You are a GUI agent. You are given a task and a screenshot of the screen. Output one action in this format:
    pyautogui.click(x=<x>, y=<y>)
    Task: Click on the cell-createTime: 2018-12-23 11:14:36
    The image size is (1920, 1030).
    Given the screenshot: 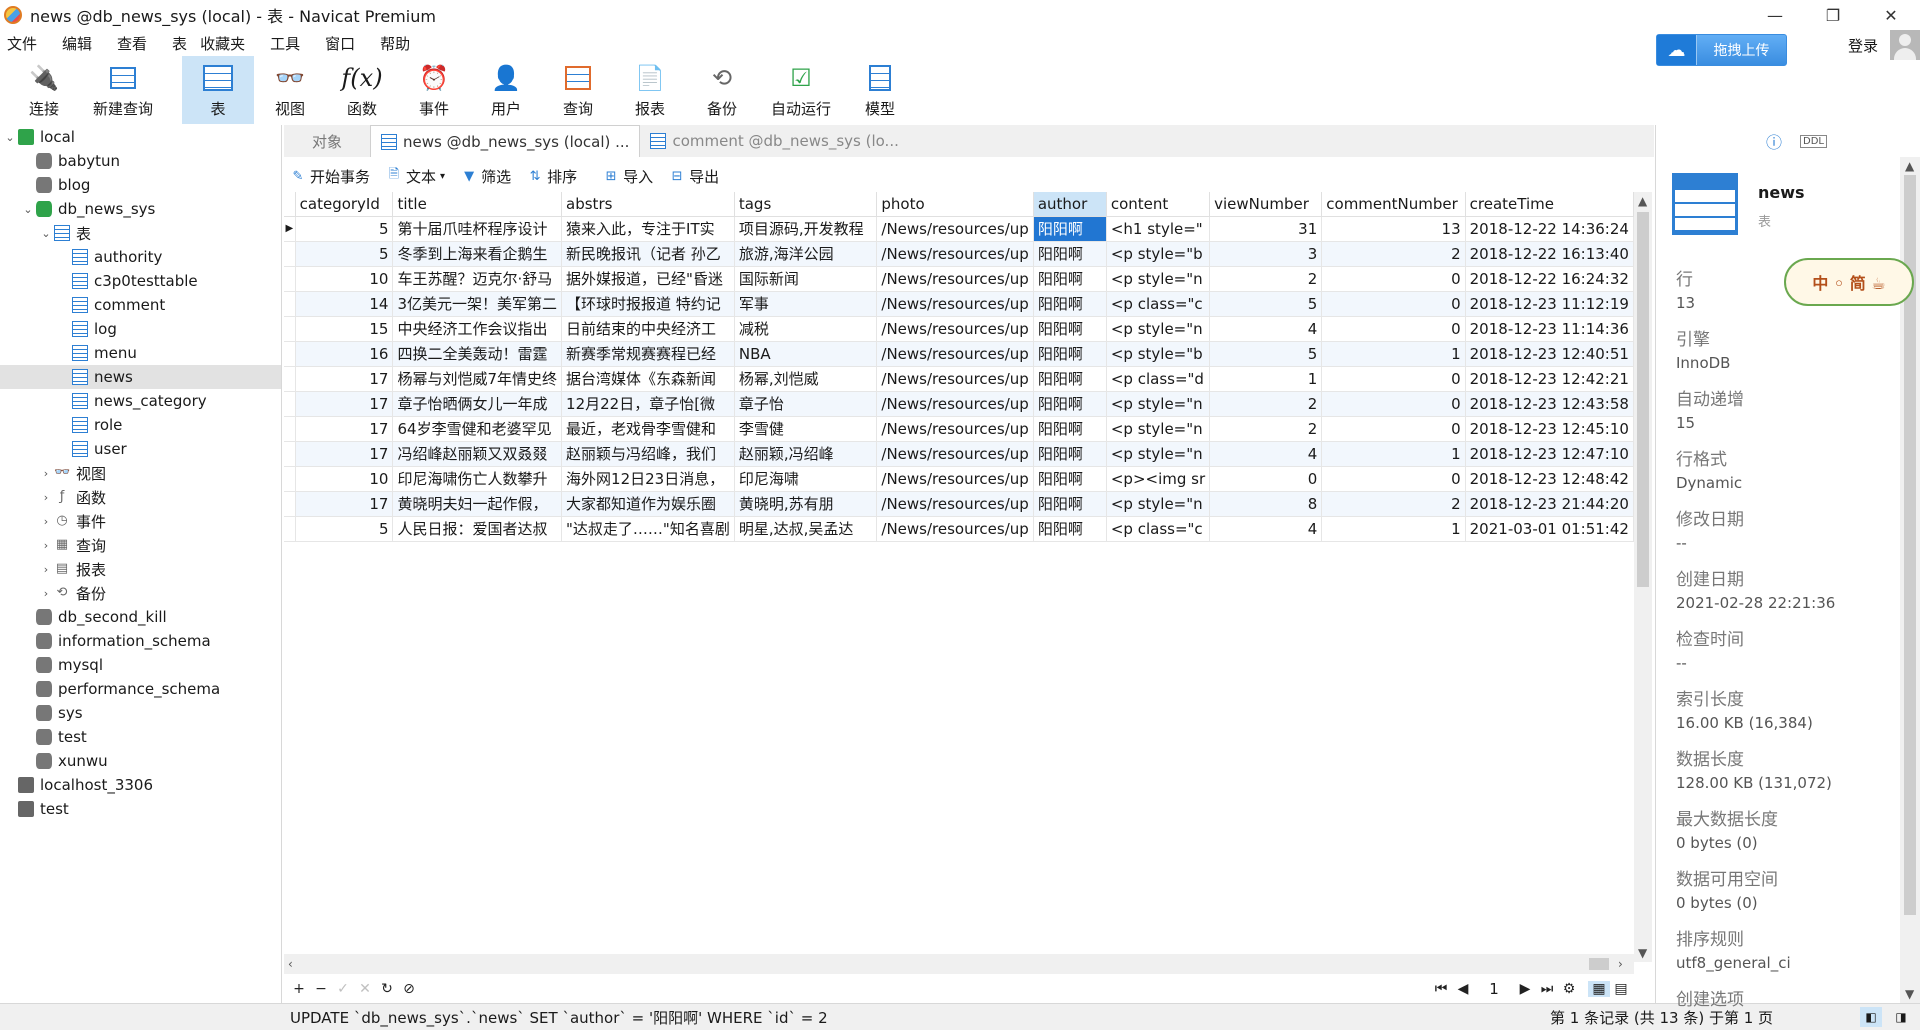 What is the action you would take?
    pyautogui.click(x=1550, y=329)
    